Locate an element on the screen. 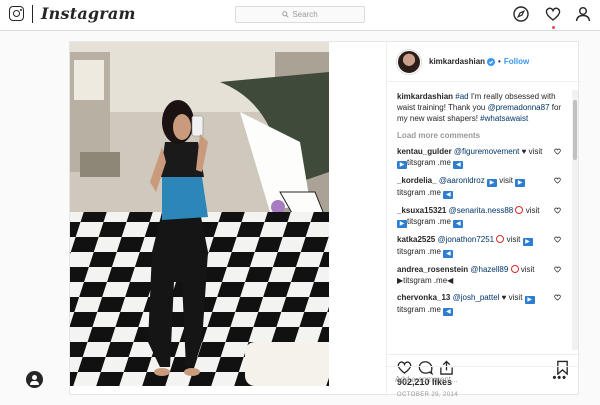 This screenshot has height=405, width=600. heart-icon is located at coordinates (553, 14).